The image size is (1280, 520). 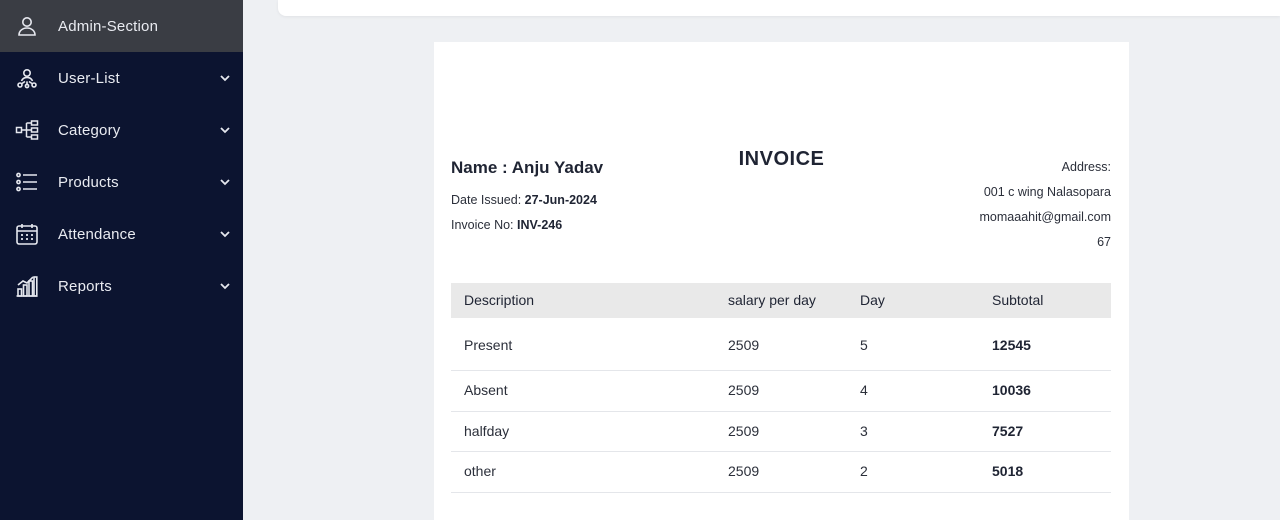 I want to click on table-row: other 2509 2 5018, so click(x=781, y=472).